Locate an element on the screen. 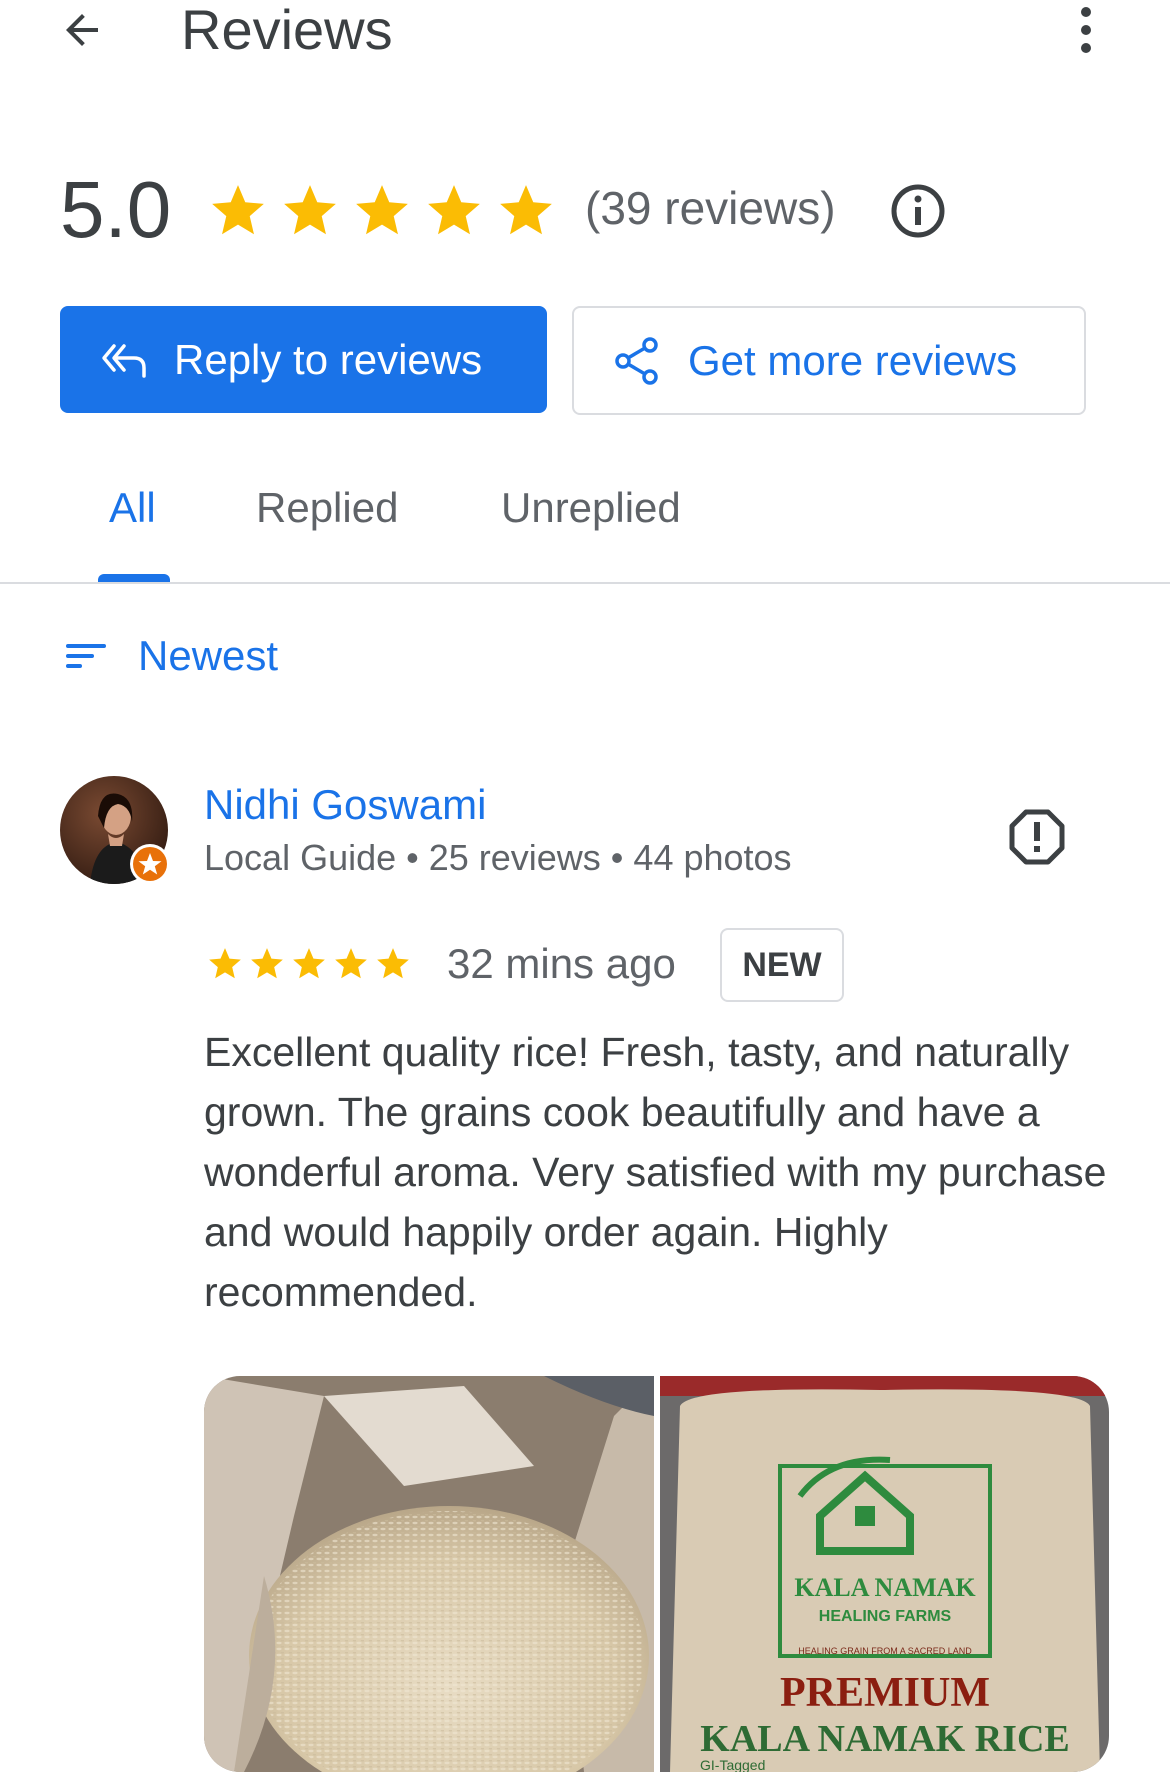  average-rating: 5.0 is located at coordinates (116, 209).